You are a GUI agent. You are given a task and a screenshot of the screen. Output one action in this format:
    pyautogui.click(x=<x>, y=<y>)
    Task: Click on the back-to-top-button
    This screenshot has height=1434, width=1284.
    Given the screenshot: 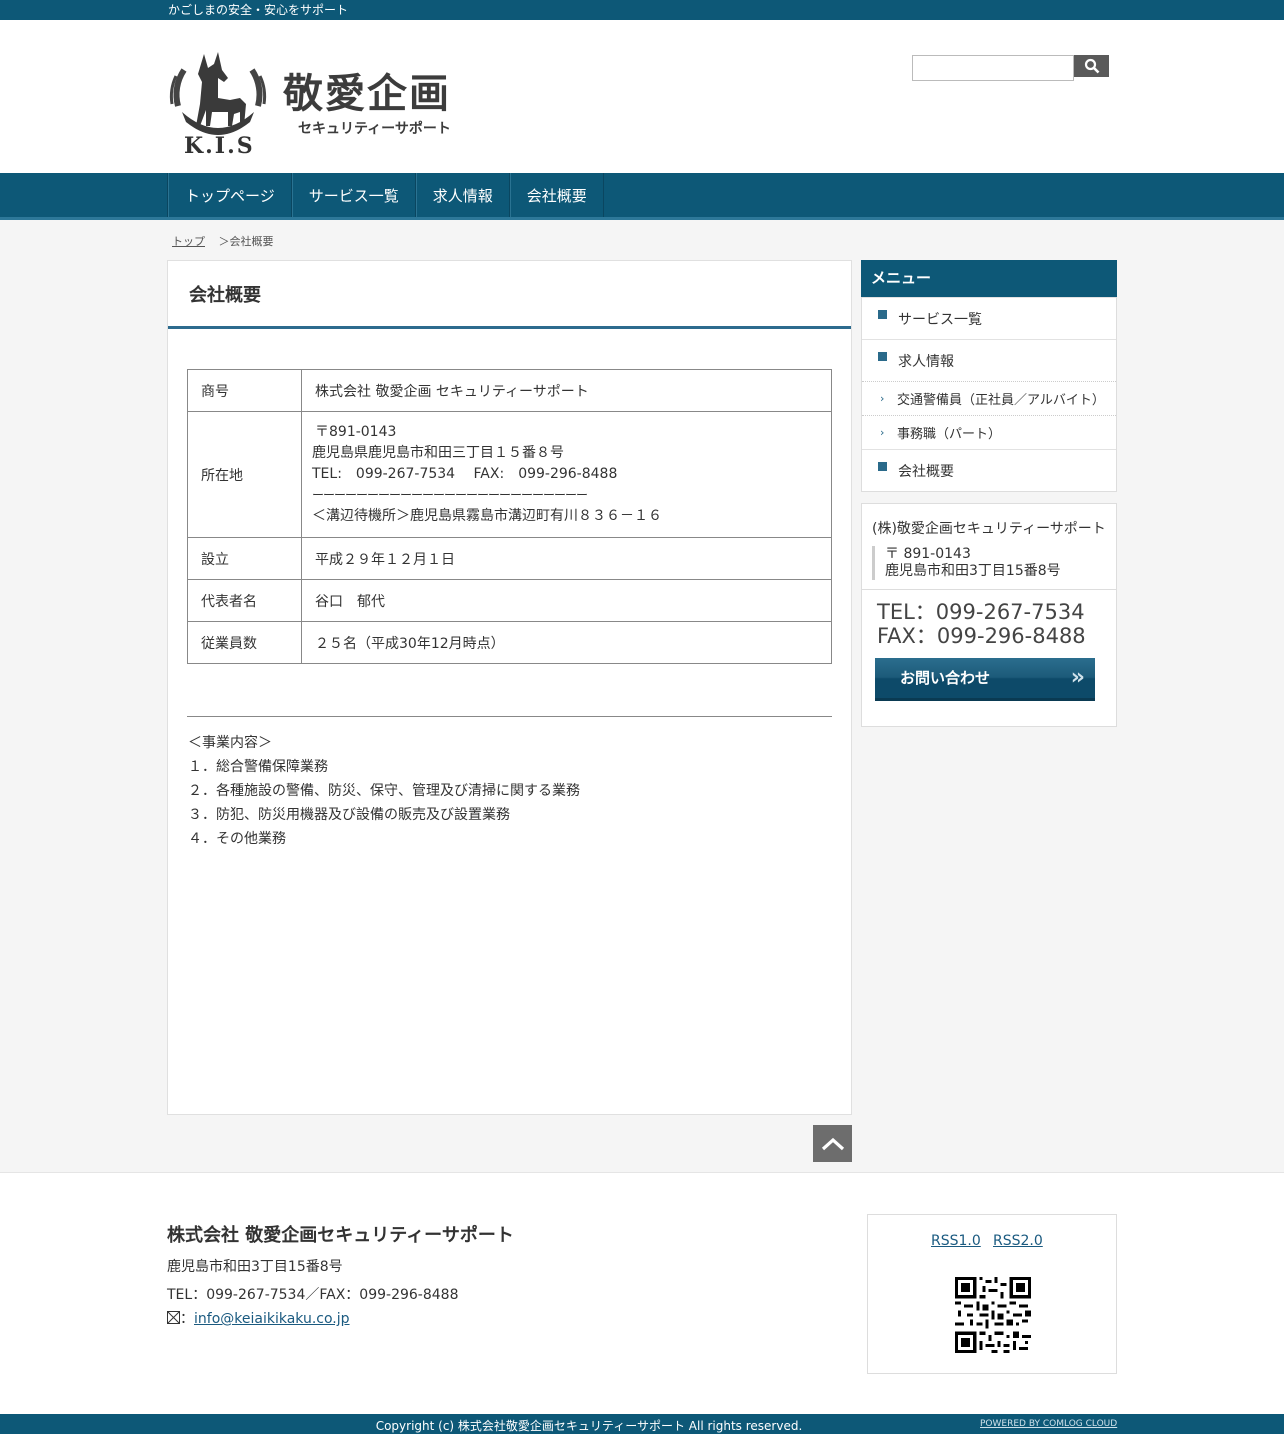 What is the action you would take?
    pyautogui.click(x=832, y=1143)
    